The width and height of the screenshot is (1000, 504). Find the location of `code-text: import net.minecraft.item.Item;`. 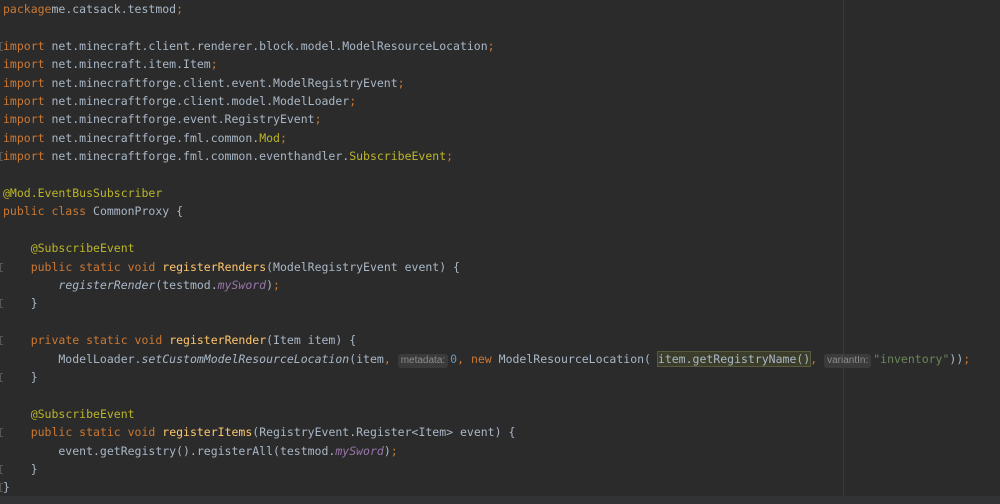

code-text: import net.minecraft.item.Item; is located at coordinates (110, 64).